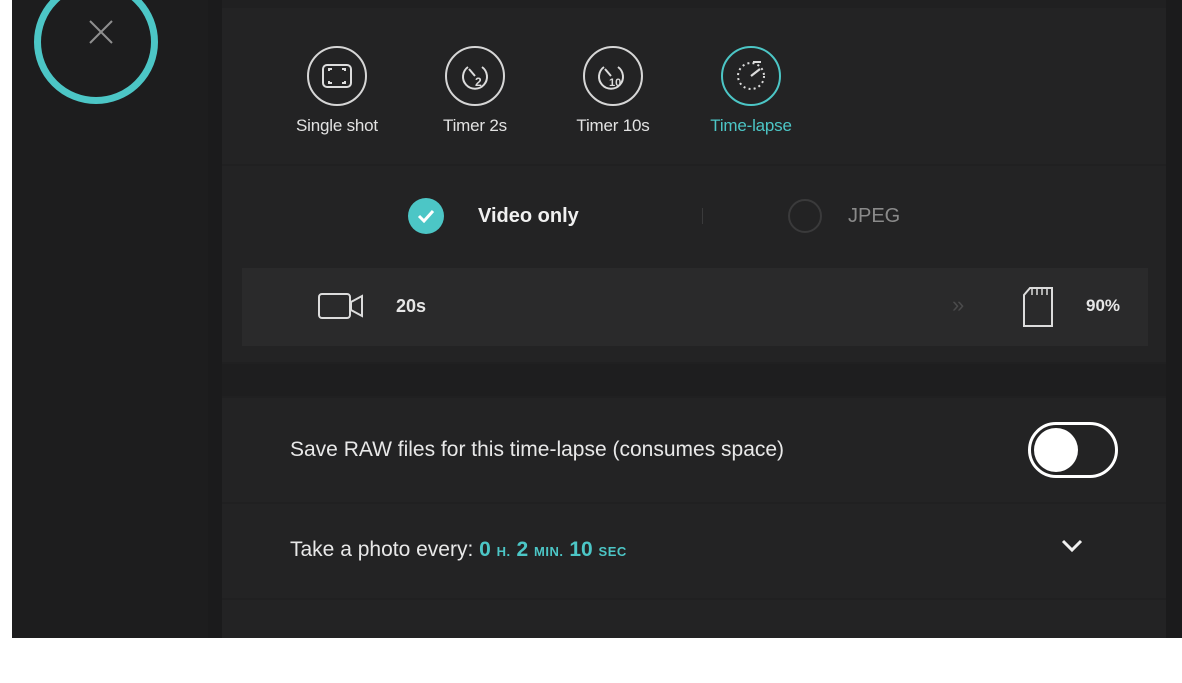 The image size is (1182, 683). Describe the element at coordinates (695, 307) in the screenshot. I see `info-bar: 20s » 90%` at that location.